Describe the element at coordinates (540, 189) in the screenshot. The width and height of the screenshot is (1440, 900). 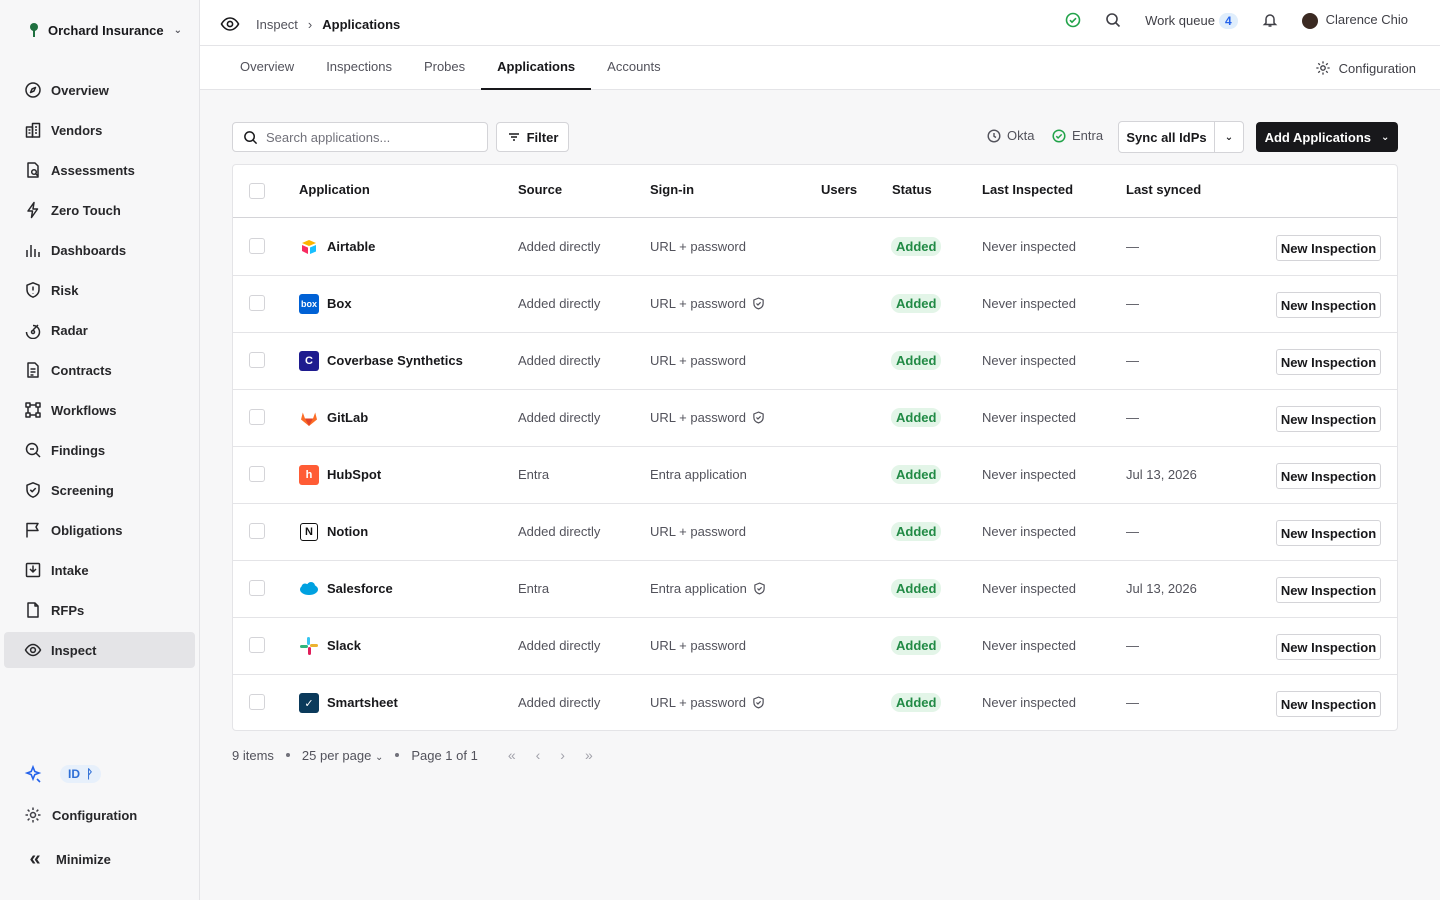
I see `header-source: Source` at that location.